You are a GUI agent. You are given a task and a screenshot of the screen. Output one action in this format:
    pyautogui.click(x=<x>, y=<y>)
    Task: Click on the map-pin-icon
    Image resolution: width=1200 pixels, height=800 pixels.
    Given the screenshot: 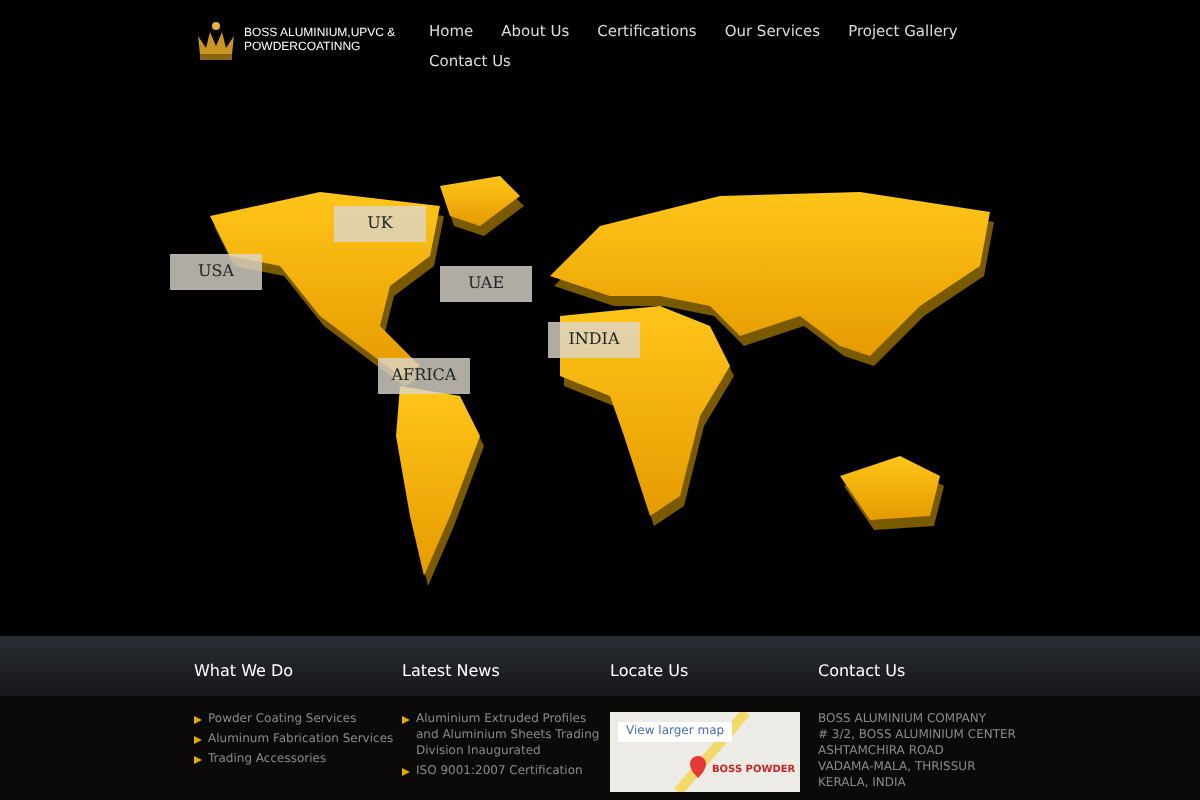 What is the action you would take?
    pyautogui.click(x=698, y=767)
    